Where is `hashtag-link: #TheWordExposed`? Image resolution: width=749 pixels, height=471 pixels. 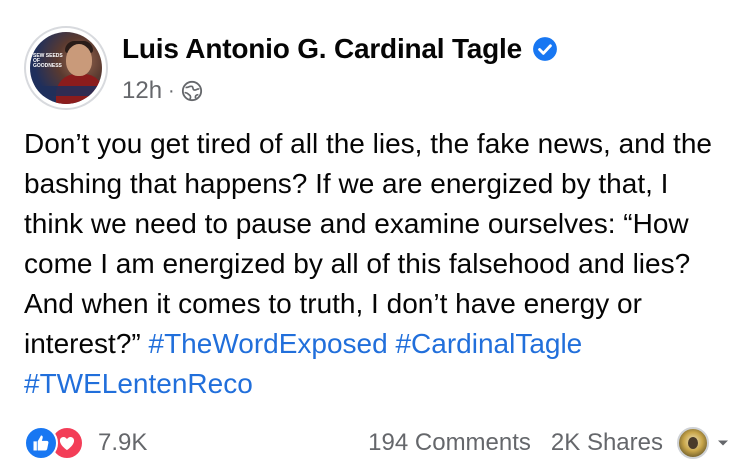
hashtag-link: #TheWordExposed is located at coordinates (268, 343).